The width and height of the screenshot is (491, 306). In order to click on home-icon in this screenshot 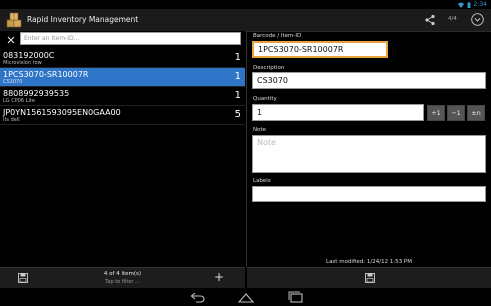, I will do `click(246, 297)`.